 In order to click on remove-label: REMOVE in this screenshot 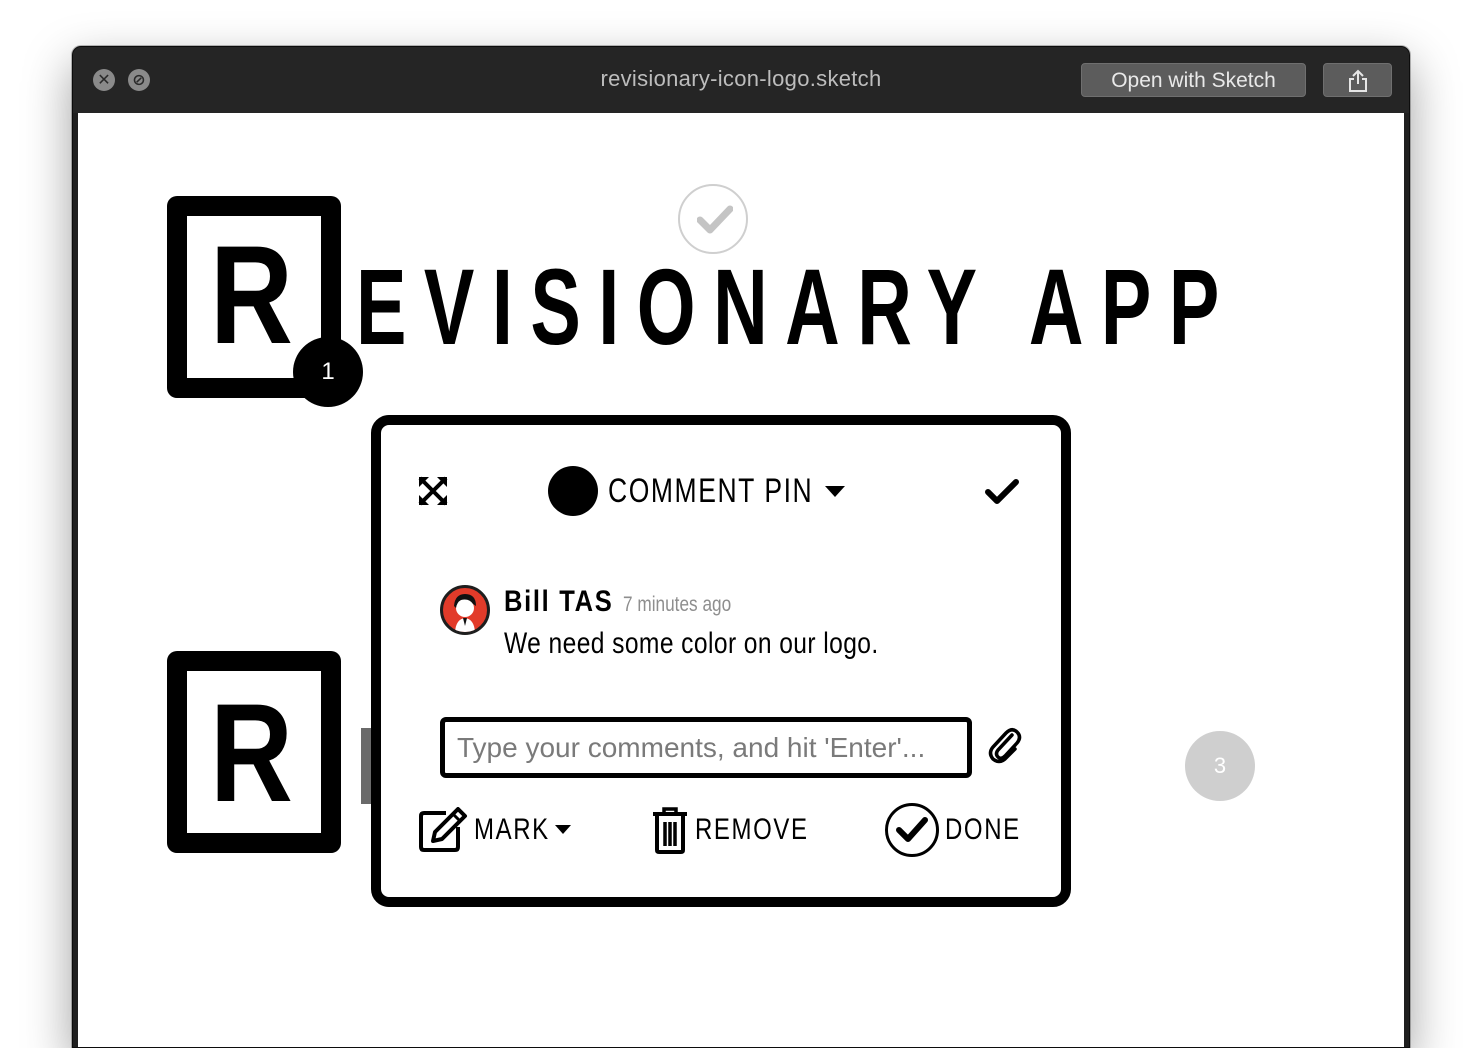, I will do `click(752, 829)`.